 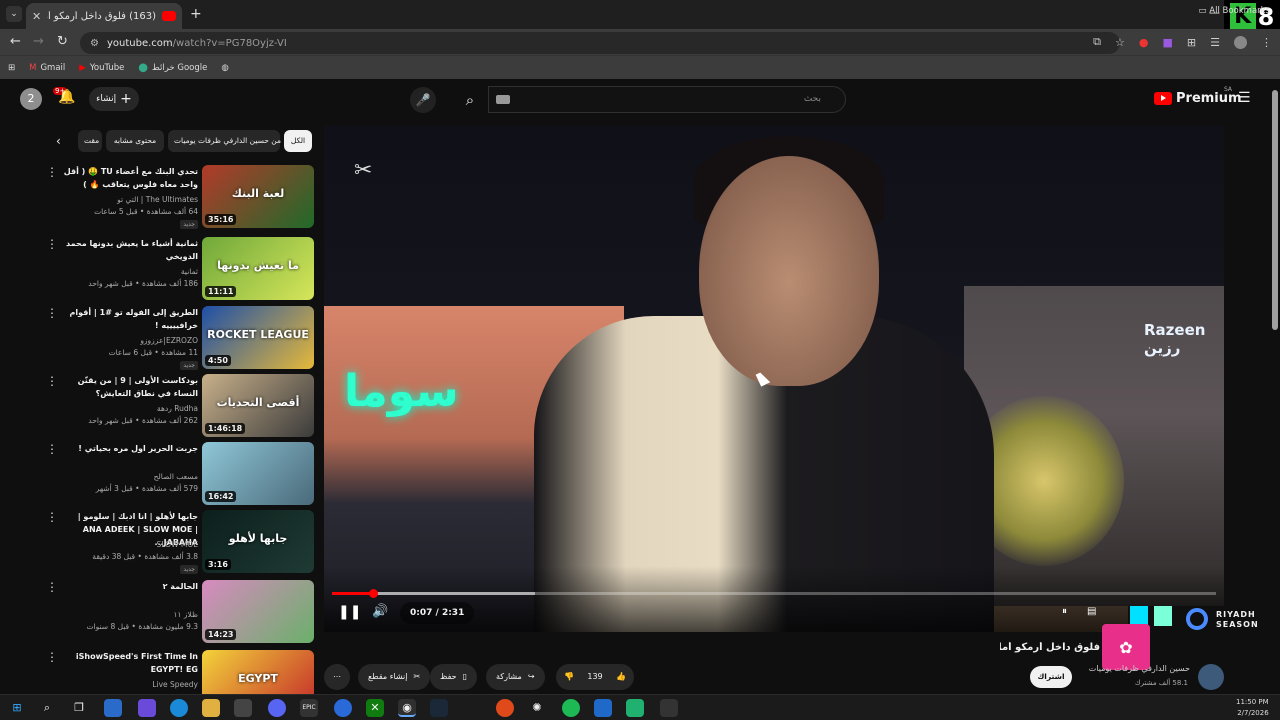 What do you see at coordinates (128, 663) in the screenshot?
I see `video-item-title: iShowSpeed's First Time In EGYPT! EG` at bounding box center [128, 663].